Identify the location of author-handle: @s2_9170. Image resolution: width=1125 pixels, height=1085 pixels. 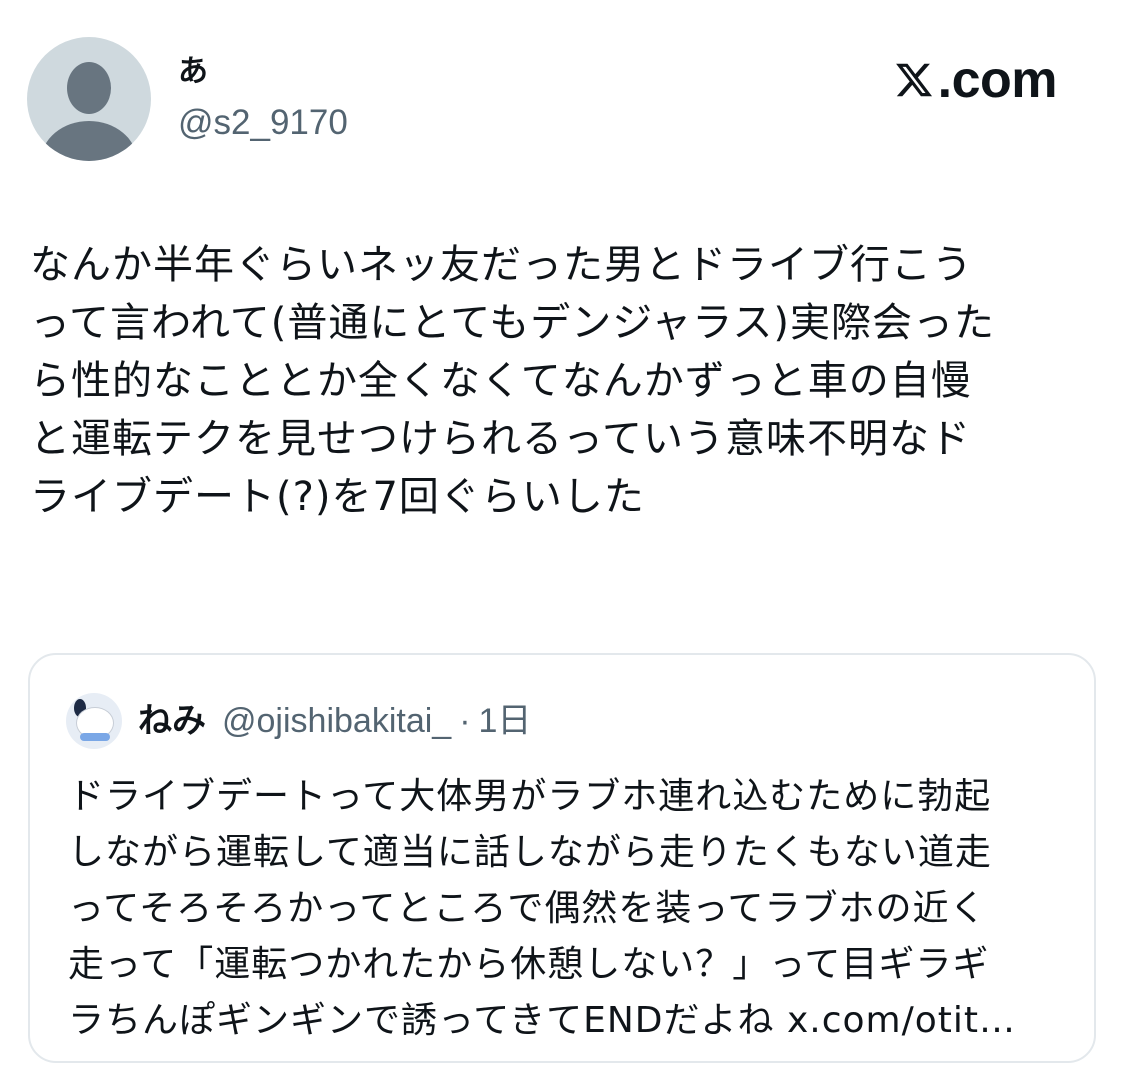
(263, 123).